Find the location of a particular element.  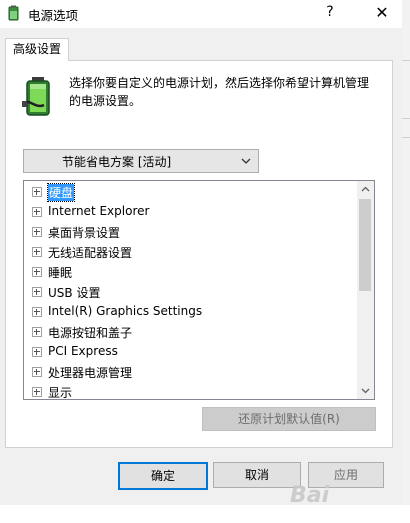

tree-item: Intel(R) Graphics Settings is located at coordinates (190, 312).